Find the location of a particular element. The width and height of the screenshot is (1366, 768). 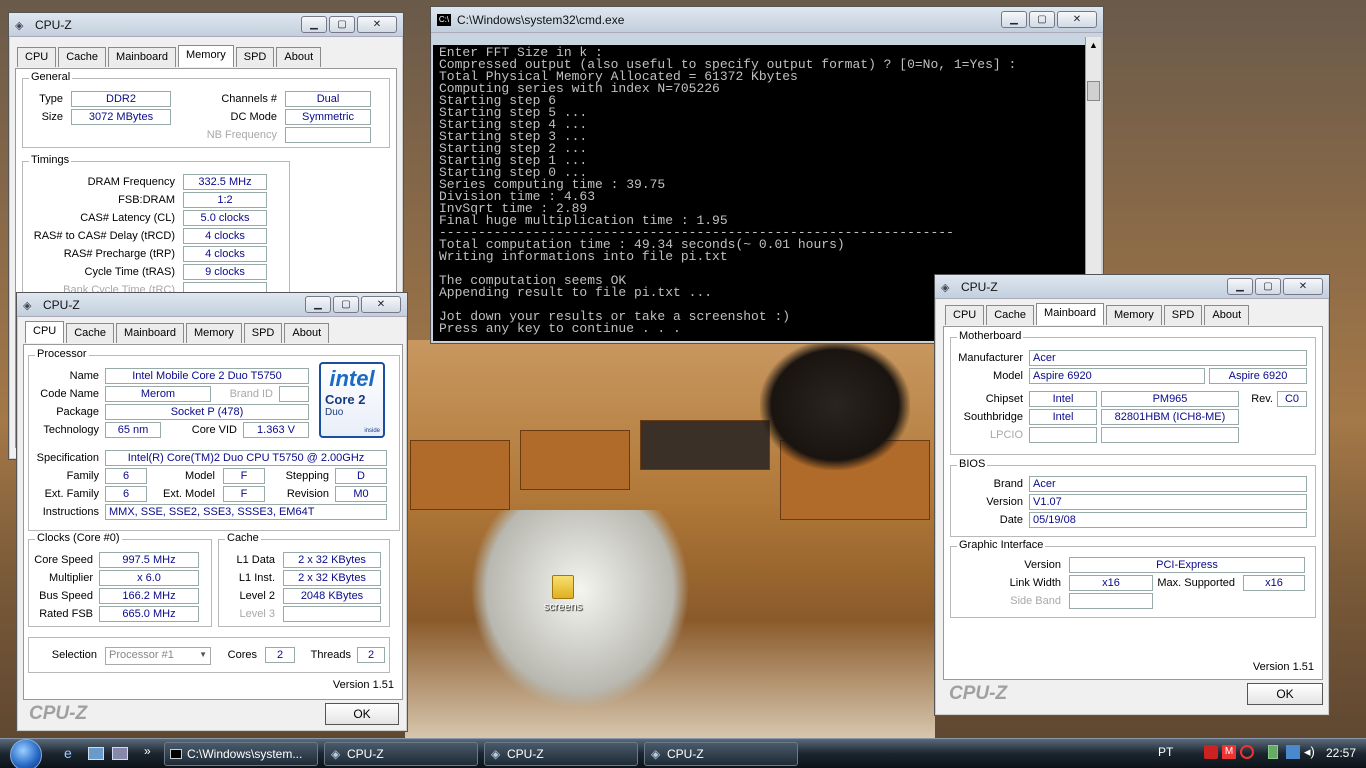

tray-app-icon is located at coordinates (1211, 752).